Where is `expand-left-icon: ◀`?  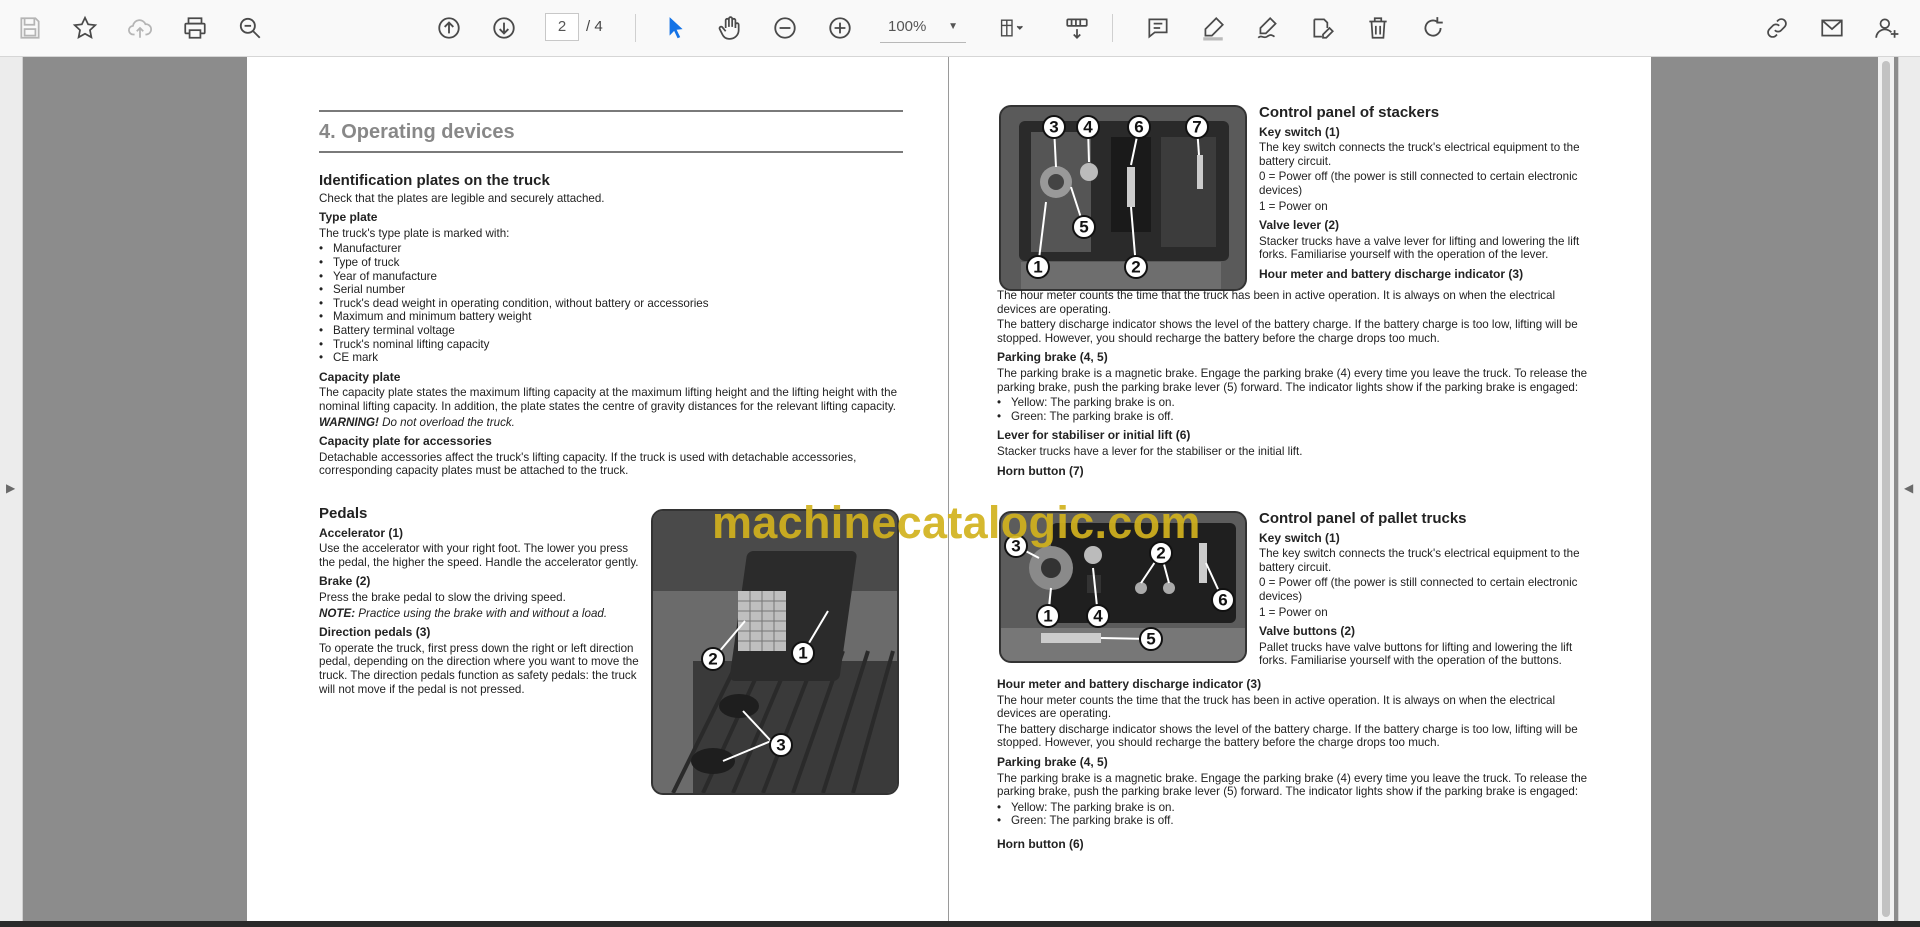
expand-left-icon: ◀ is located at coordinates (1909, 488).